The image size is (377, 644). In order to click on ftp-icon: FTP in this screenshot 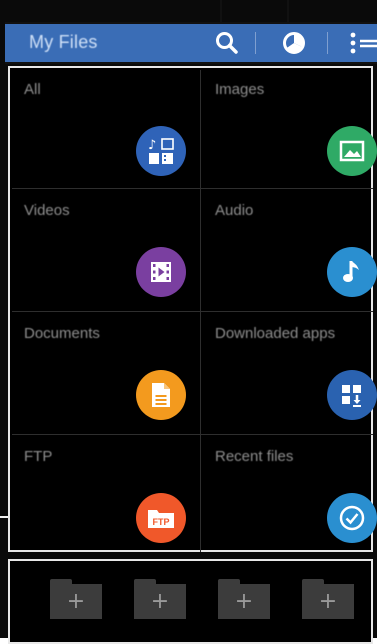, I will do `click(161, 518)`.